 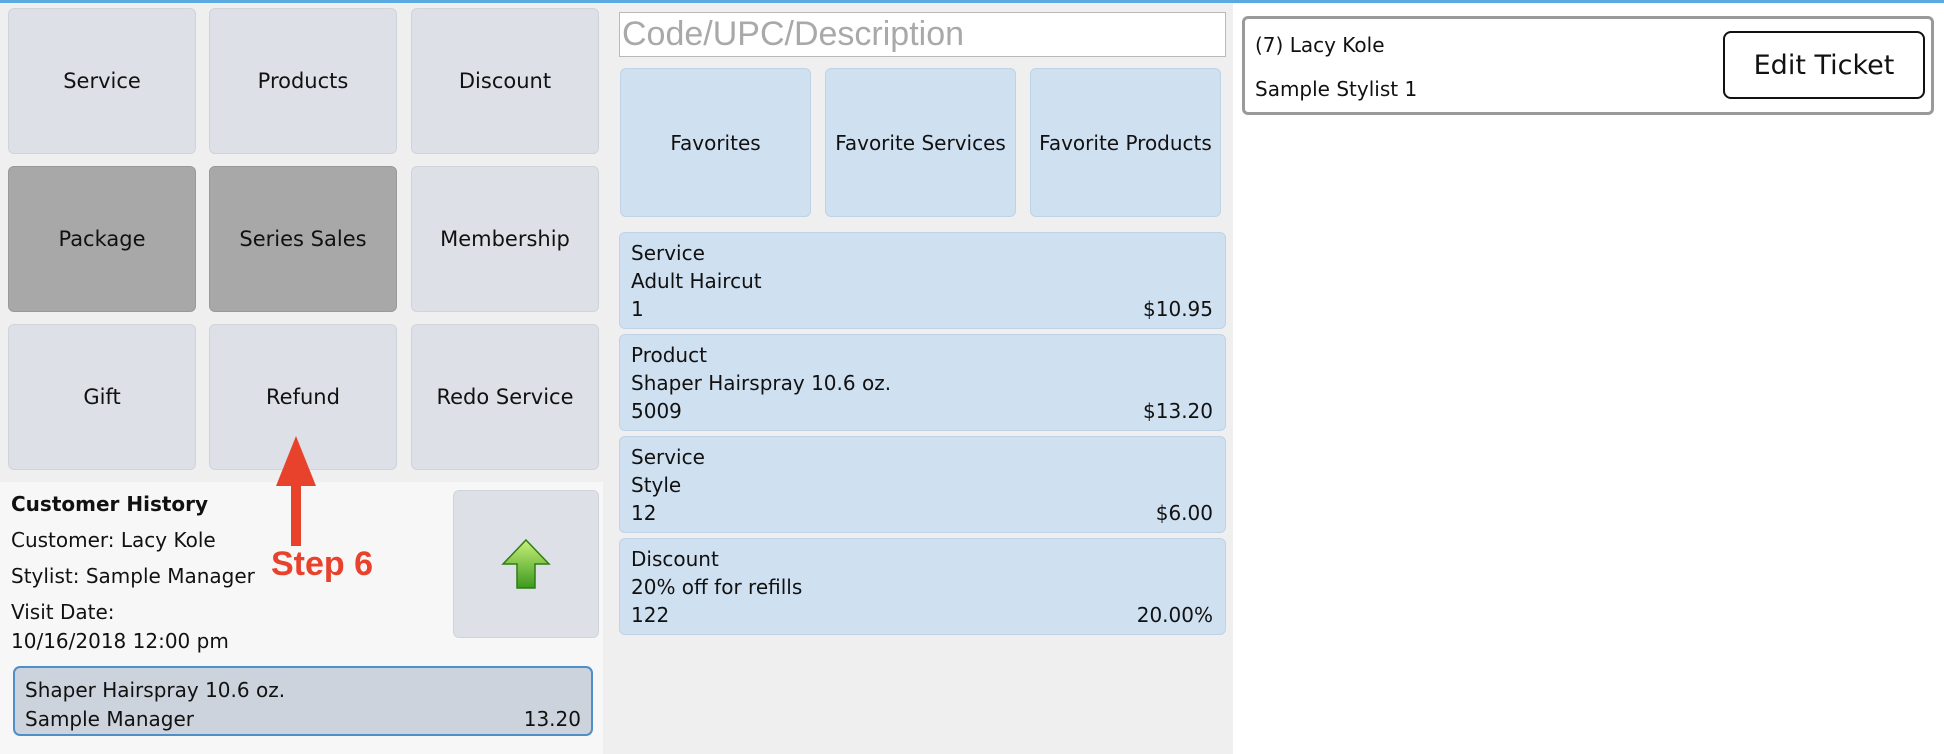 I want to click on ticket-item: Service Style 12 $6.00, so click(x=922, y=484).